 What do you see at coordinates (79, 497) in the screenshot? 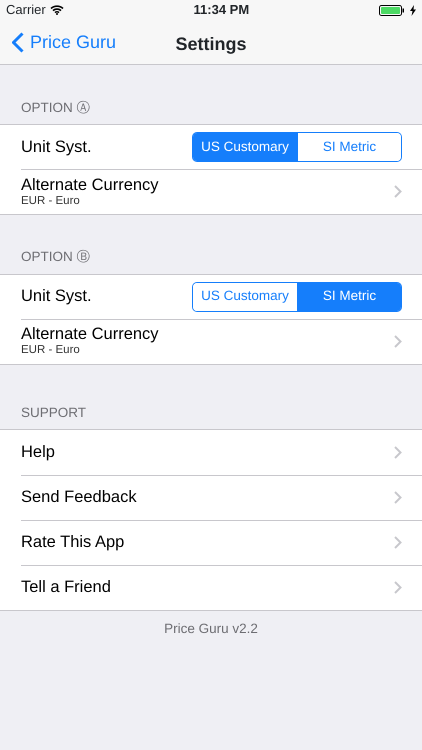
I see `row-label: Send Feedback` at bounding box center [79, 497].